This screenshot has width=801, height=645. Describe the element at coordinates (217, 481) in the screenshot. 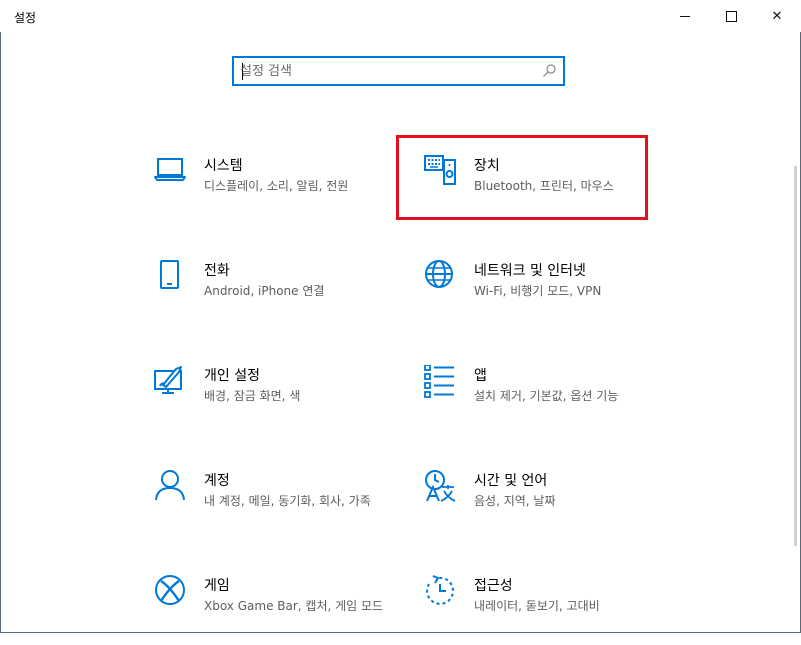

I see `tile-name: 계정` at that location.